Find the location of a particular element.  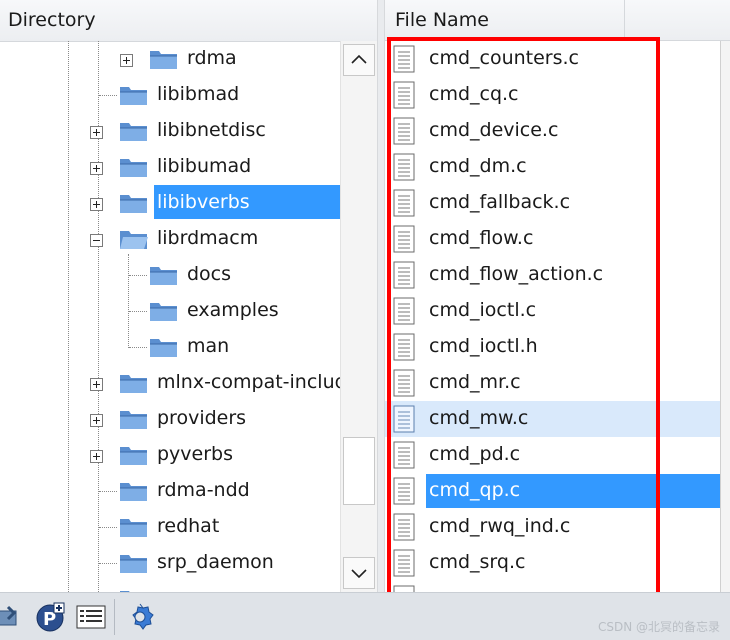

file-row: cmd_dm.c is located at coordinates (552, 167).